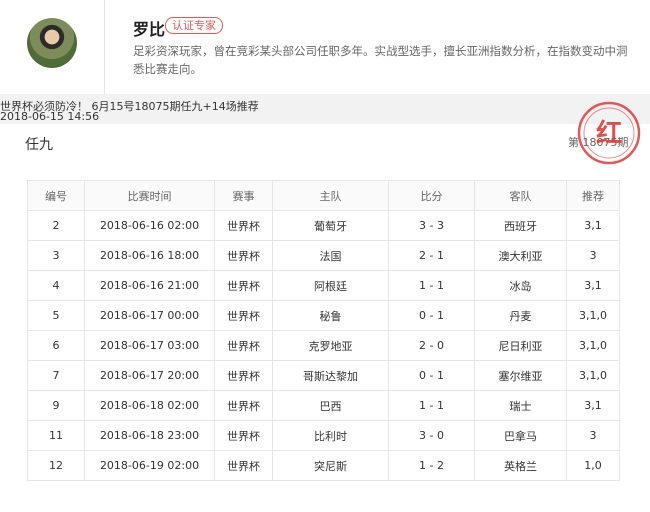 The width and height of the screenshot is (650, 512). Describe the element at coordinates (330, 195) in the screenshot. I see `col-header: 主队` at that location.